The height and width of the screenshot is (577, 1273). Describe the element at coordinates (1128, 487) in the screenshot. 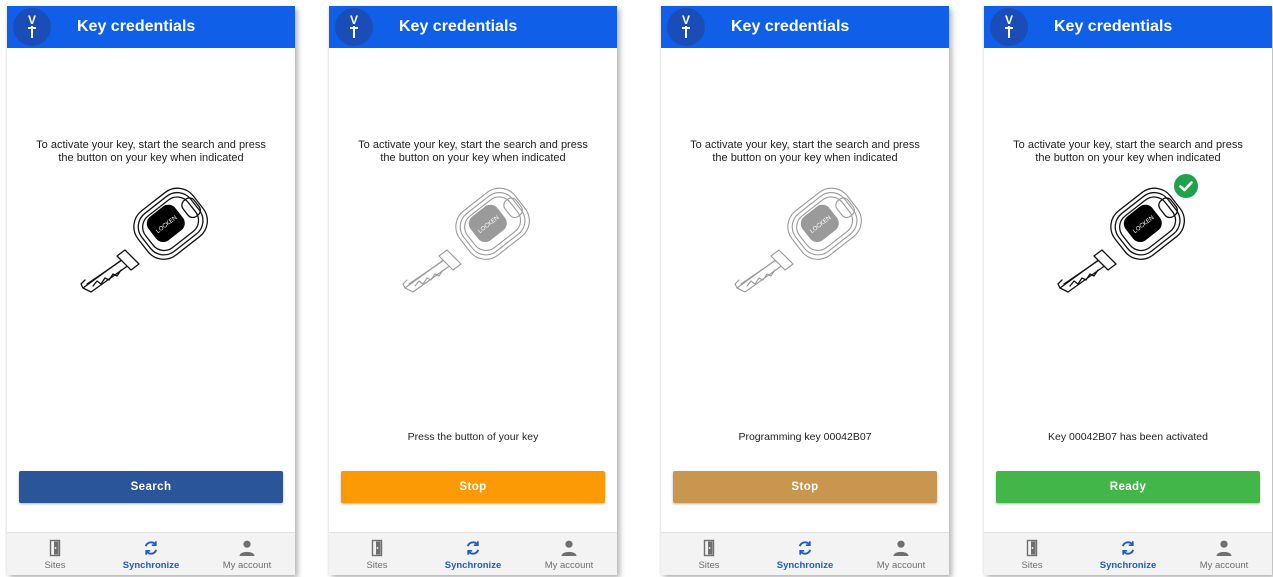

I see `ready-button: Ready` at that location.